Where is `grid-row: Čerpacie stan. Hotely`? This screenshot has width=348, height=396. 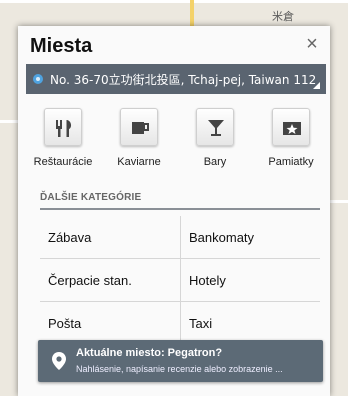 grid-row: Čerpacie stan. Hotely is located at coordinates (180, 280).